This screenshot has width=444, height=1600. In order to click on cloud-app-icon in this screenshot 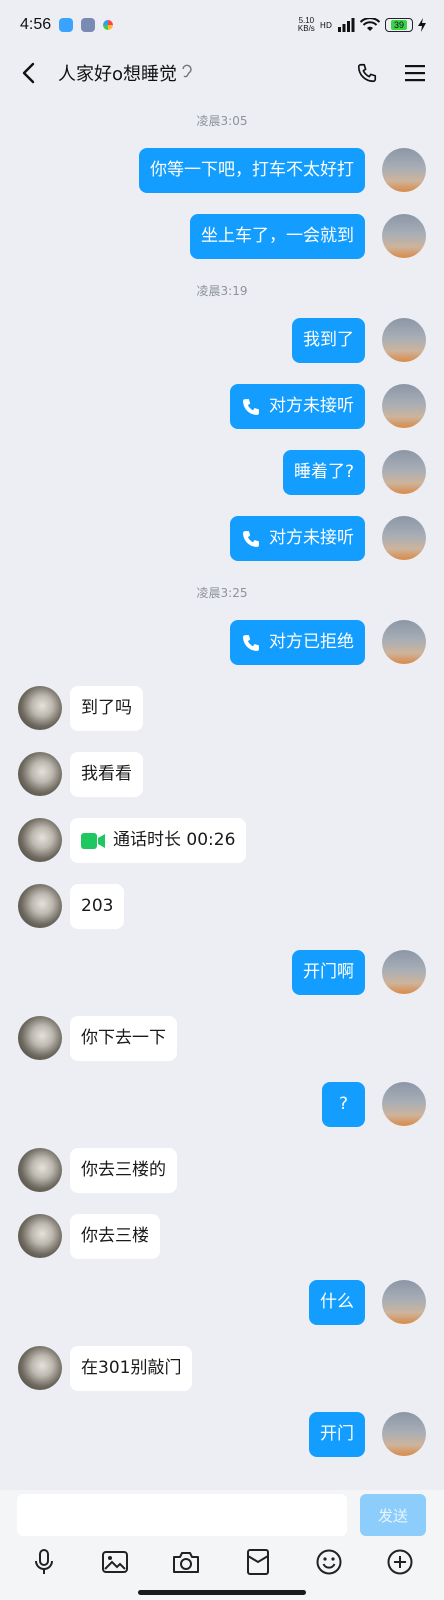, I will do `click(66, 25)`.